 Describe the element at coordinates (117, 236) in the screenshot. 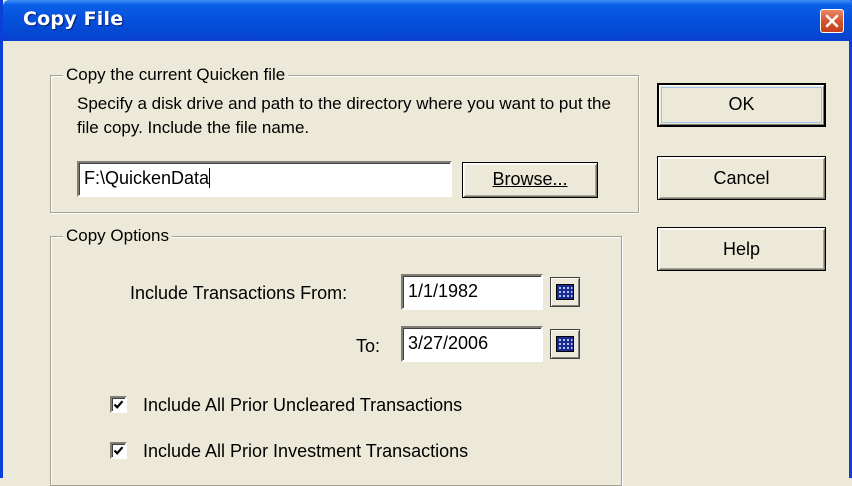

I see `copy-options-legend: Copy Options` at that location.